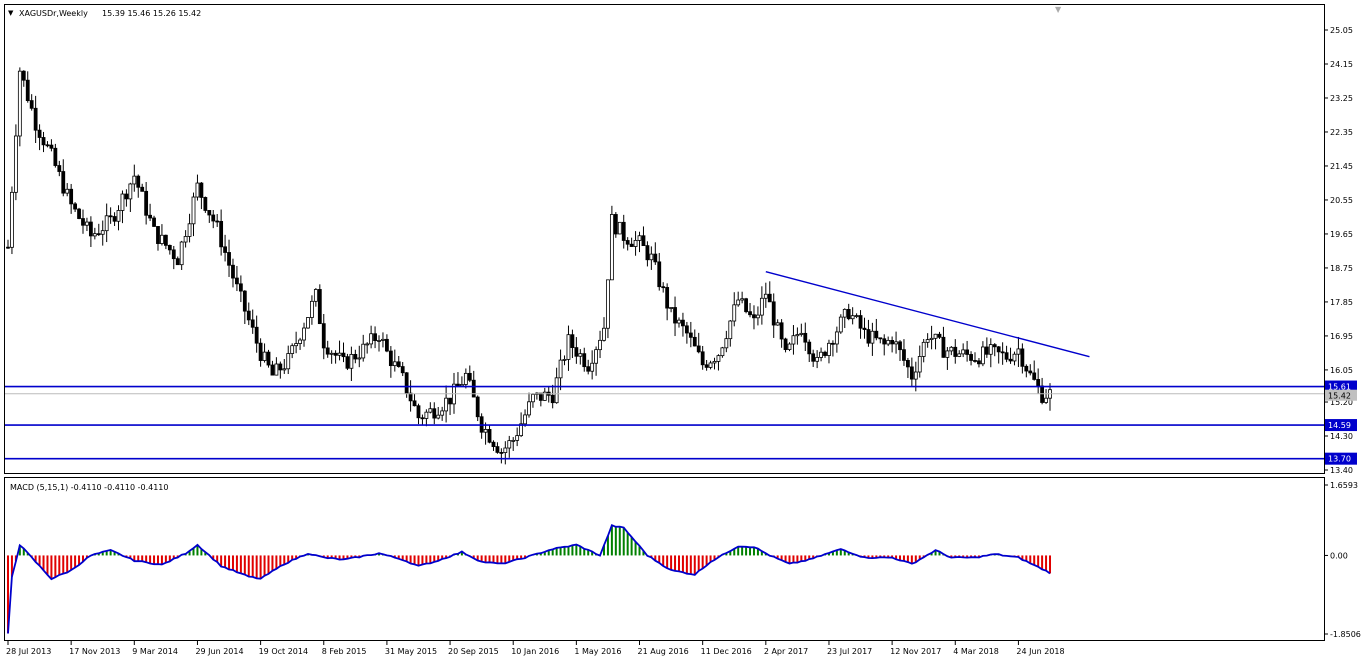  I want to click on time-tick-label: 2 Apr 2017, so click(786, 651).